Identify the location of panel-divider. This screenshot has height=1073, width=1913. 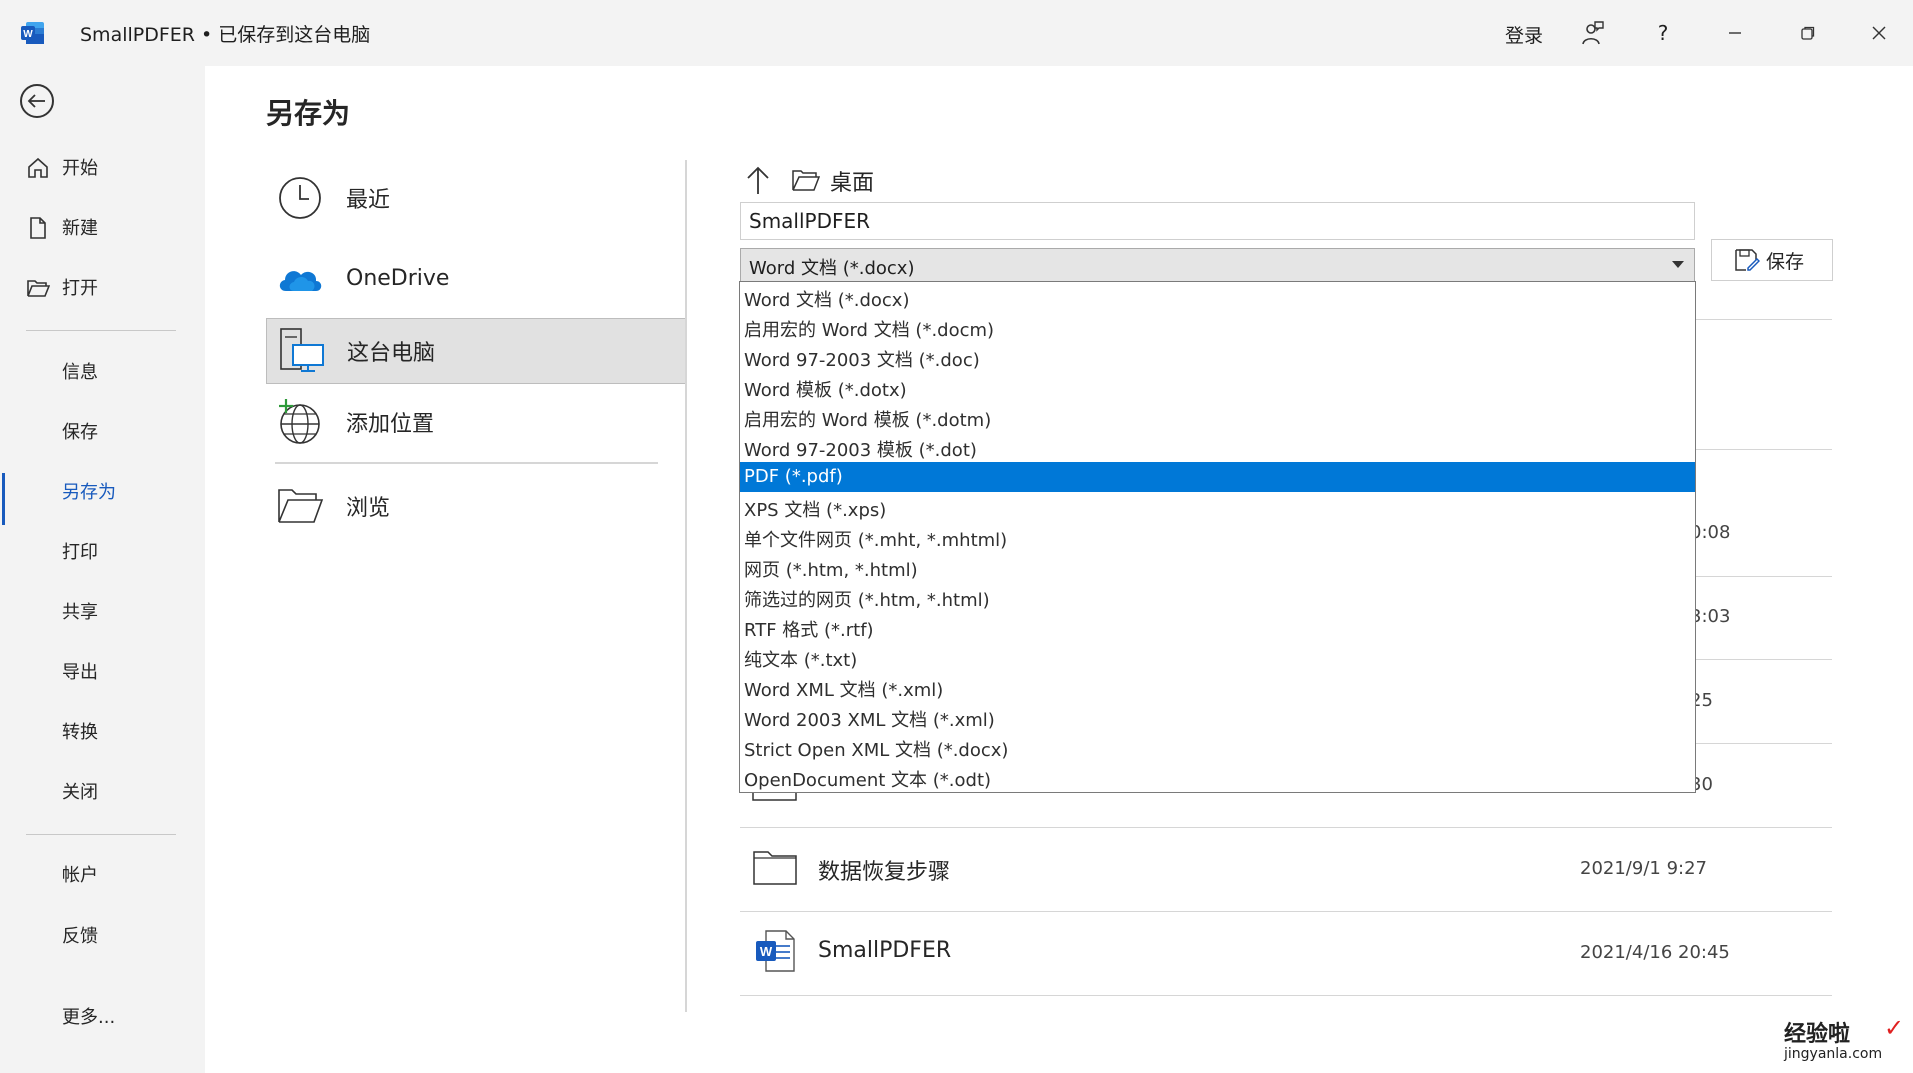
(686, 586).